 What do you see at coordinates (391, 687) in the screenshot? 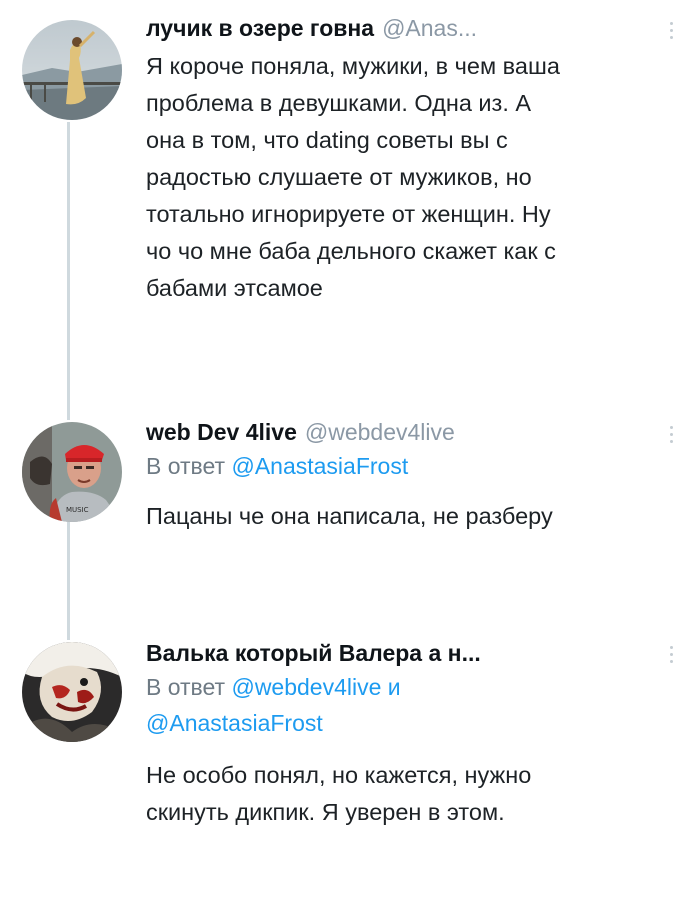
I see `reply-conjunction: и` at bounding box center [391, 687].